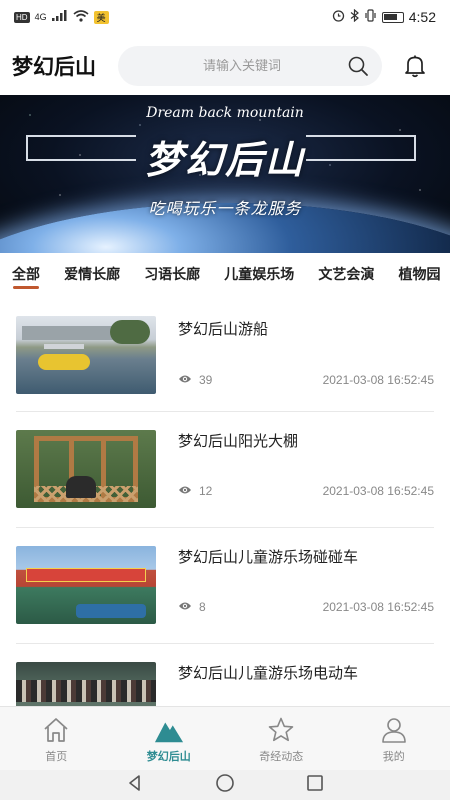 This screenshot has height=800, width=450. Describe the element at coordinates (346, 277) in the screenshot. I see `tab-performances: 文艺会演` at that location.